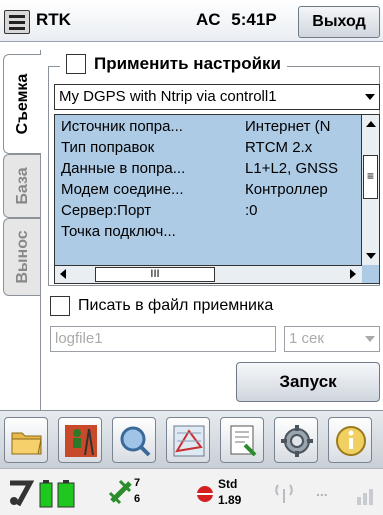 The height and width of the screenshot is (515, 383). Describe the element at coordinates (308, 382) in the screenshot. I see `start-button: Запуск` at that location.